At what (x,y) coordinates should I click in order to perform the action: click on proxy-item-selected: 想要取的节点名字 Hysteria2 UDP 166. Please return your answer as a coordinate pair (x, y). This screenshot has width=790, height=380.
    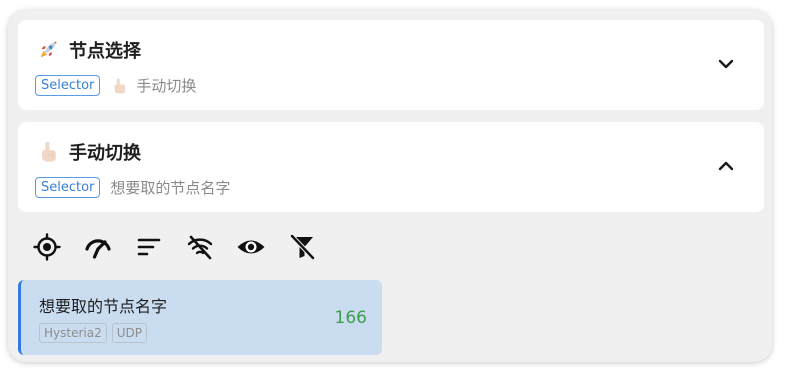
    Looking at the image, I should click on (200, 317).